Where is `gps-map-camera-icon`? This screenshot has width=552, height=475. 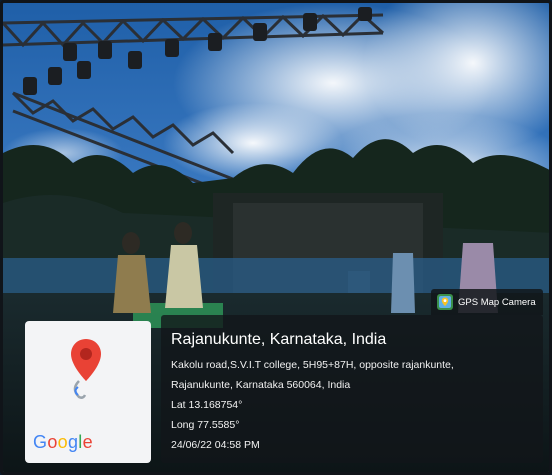
gps-map-camera-icon is located at coordinates (445, 302).